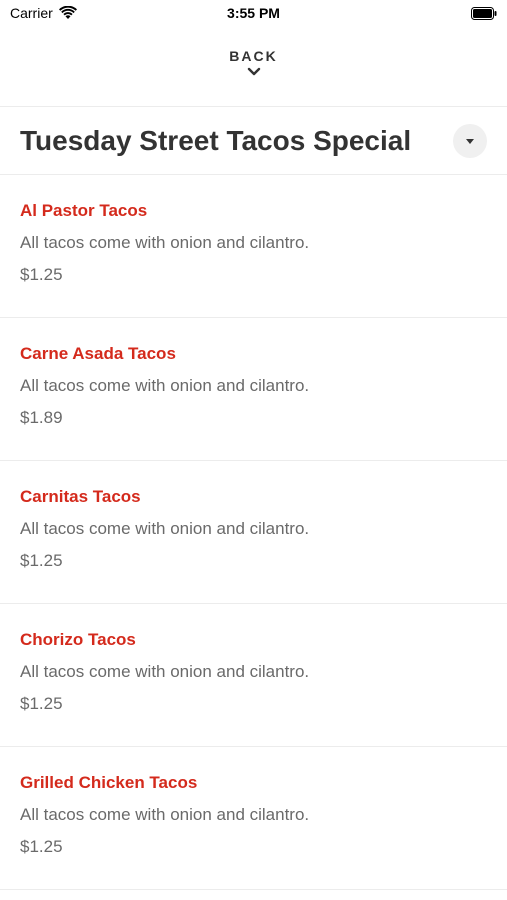 The height and width of the screenshot is (900, 507). I want to click on menu-item-name: Al Pastor Tacos, so click(84, 210).